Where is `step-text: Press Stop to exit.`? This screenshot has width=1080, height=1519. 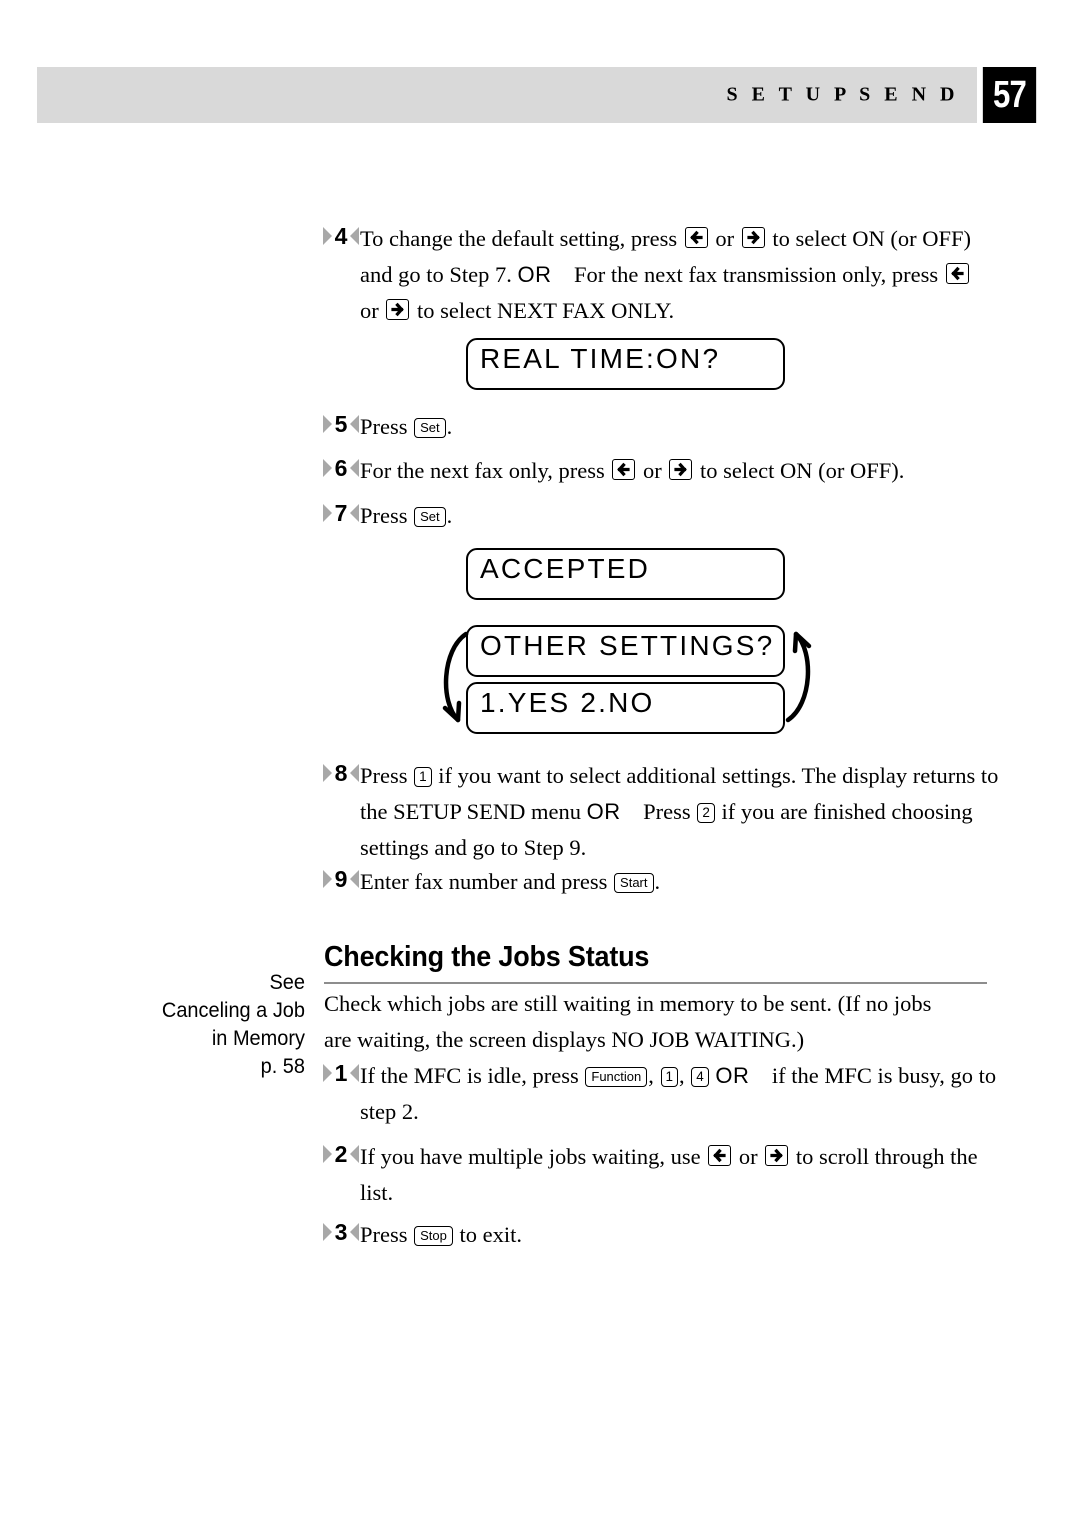
step-text: Press Stop to exit. is located at coordinates (441, 1234).